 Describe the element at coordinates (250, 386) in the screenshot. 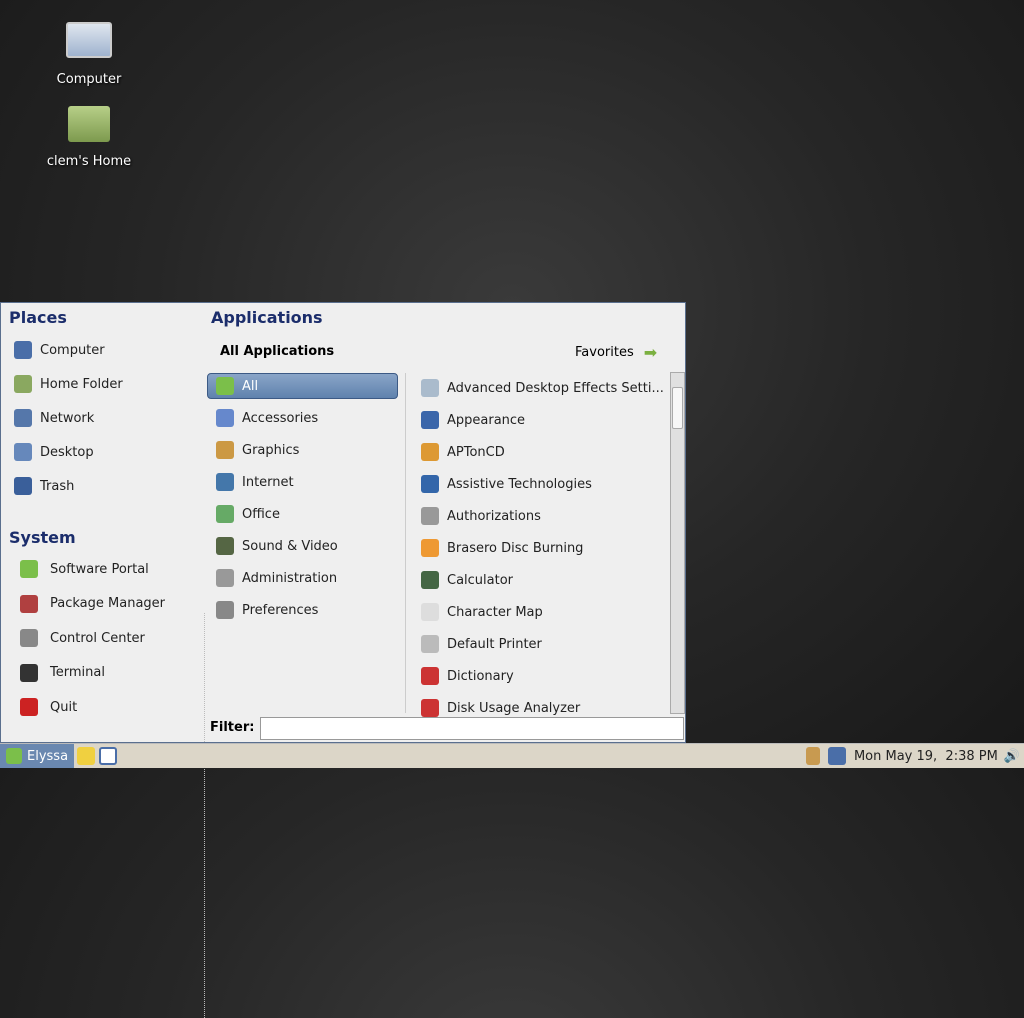

I see `category-label: All` at that location.